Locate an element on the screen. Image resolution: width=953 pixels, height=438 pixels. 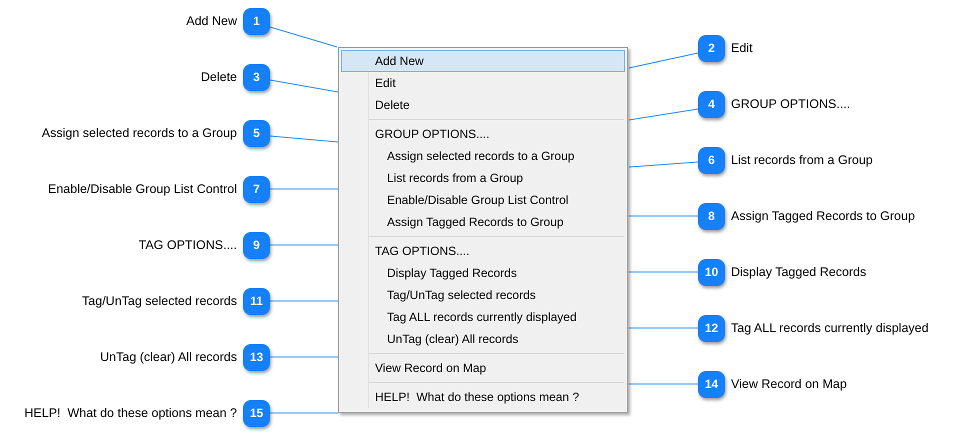
callout-label: Display Tagged Records is located at coordinates (798, 272).